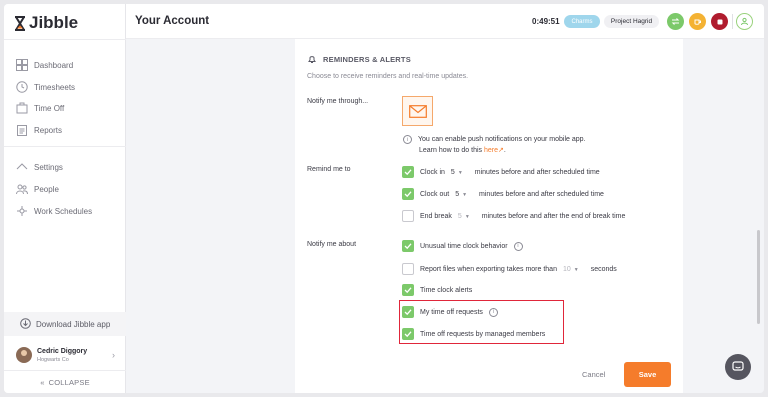  I want to click on sidebar-item-work-schedules: Work Schedules, so click(54, 211).